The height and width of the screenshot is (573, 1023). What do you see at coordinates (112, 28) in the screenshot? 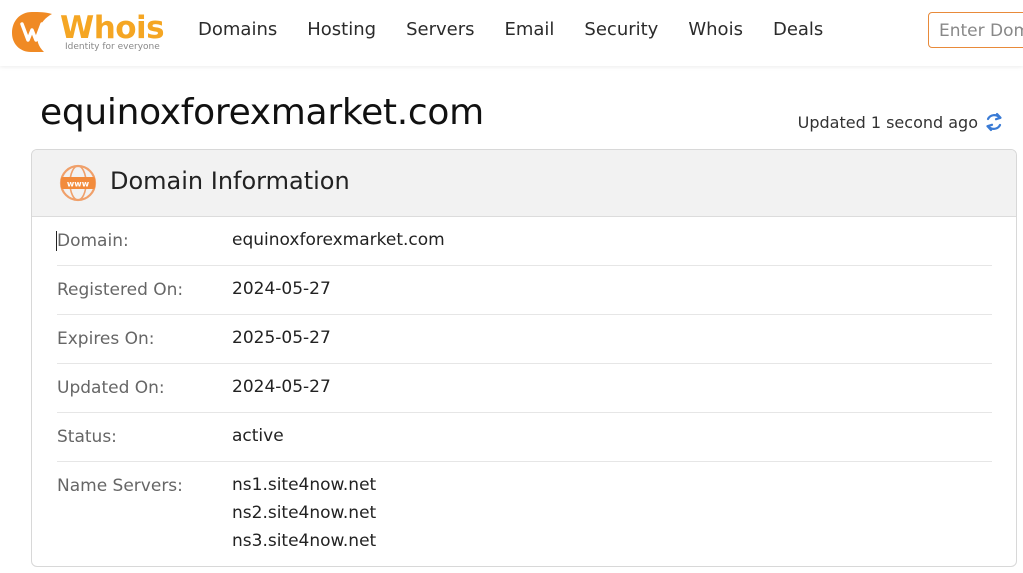
I see `brand-name: Whois` at bounding box center [112, 28].